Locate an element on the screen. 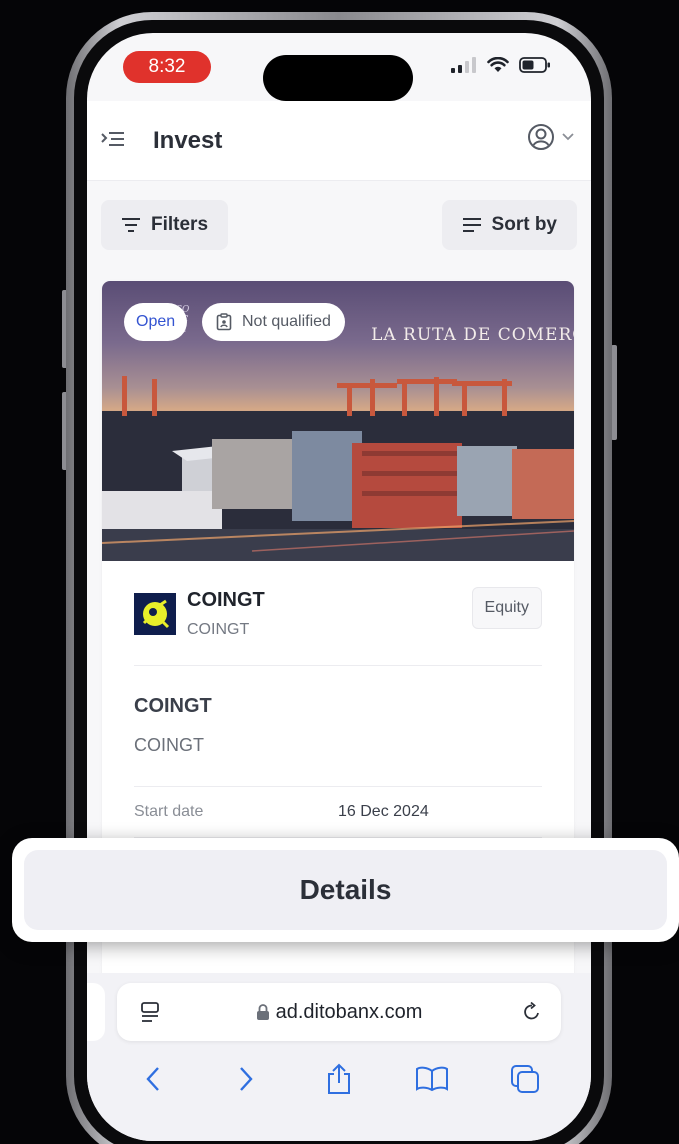 The width and height of the screenshot is (679, 1144). page-title: Invest is located at coordinates (188, 140).